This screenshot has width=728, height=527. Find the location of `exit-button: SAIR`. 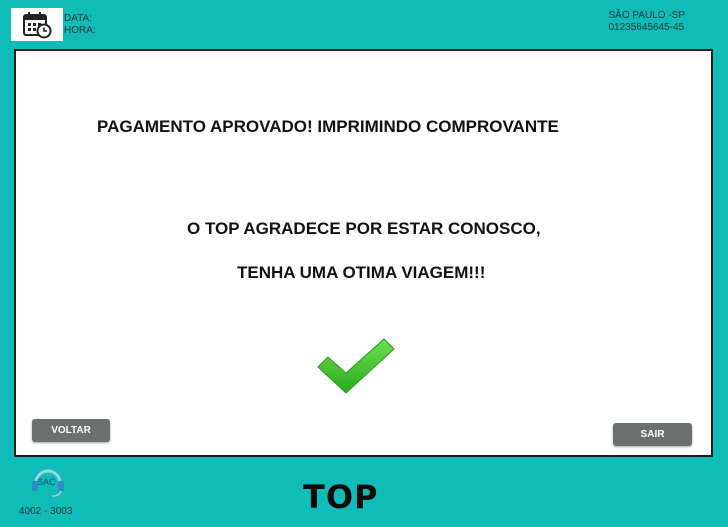

exit-button: SAIR is located at coordinates (652, 434).